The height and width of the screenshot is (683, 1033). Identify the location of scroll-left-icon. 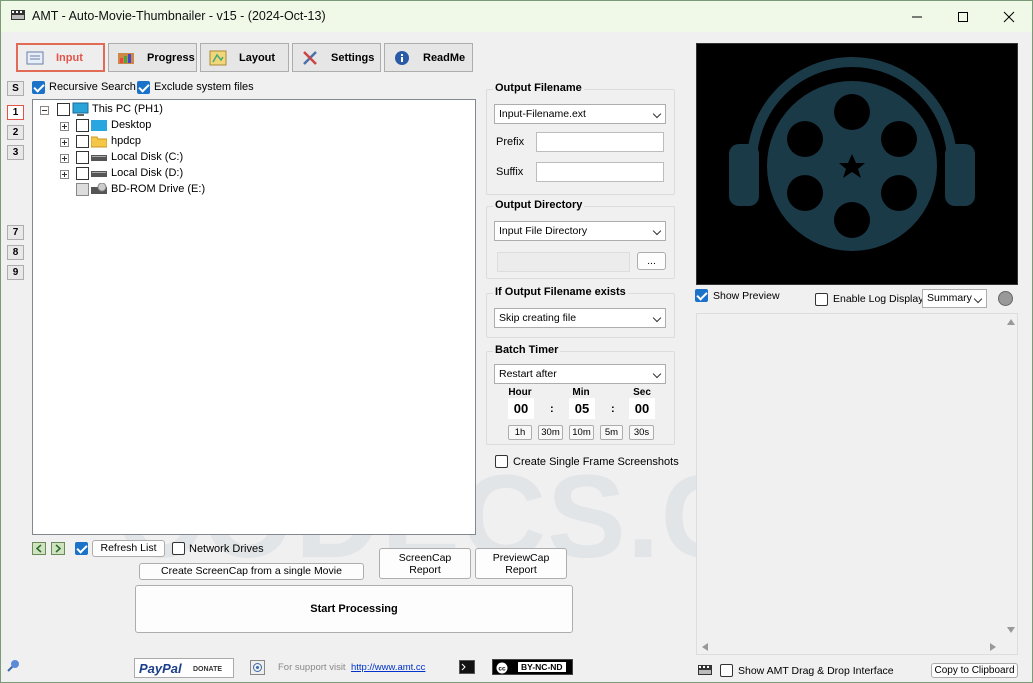
(705, 647).